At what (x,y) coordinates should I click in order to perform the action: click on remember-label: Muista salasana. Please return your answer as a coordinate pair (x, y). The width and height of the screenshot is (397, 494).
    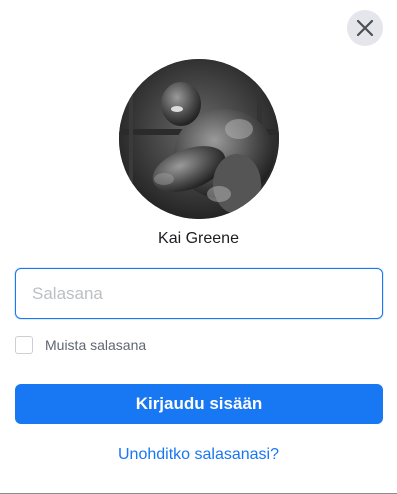
    Looking at the image, I should click on (96, 345).